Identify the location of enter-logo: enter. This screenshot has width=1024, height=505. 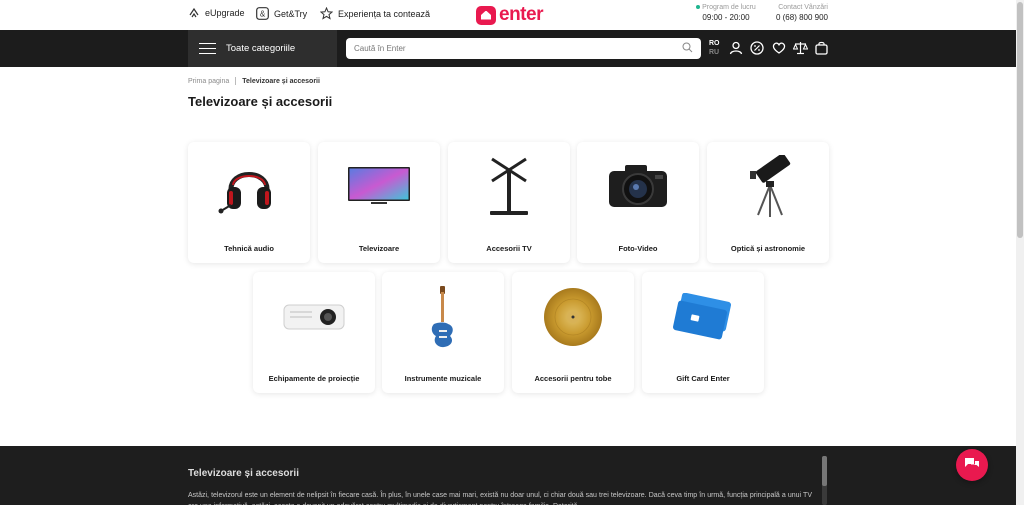
(509, 15).